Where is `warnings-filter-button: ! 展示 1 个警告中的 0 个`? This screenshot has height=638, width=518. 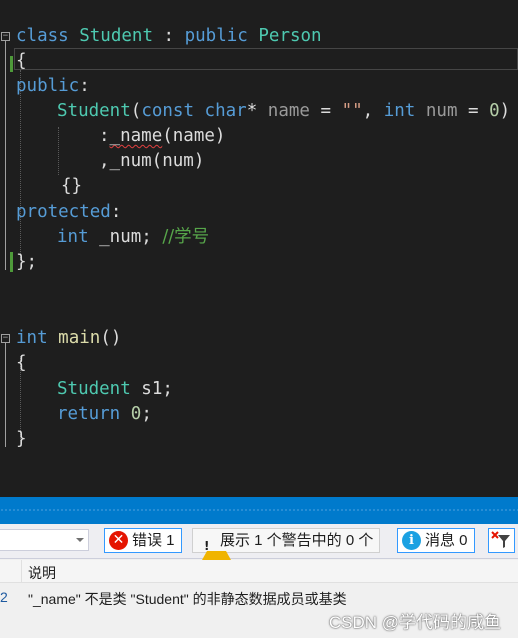 warnings-filter-button: ! 展示 1 个警告中的 0 个 is located at coordinates (286, 548).